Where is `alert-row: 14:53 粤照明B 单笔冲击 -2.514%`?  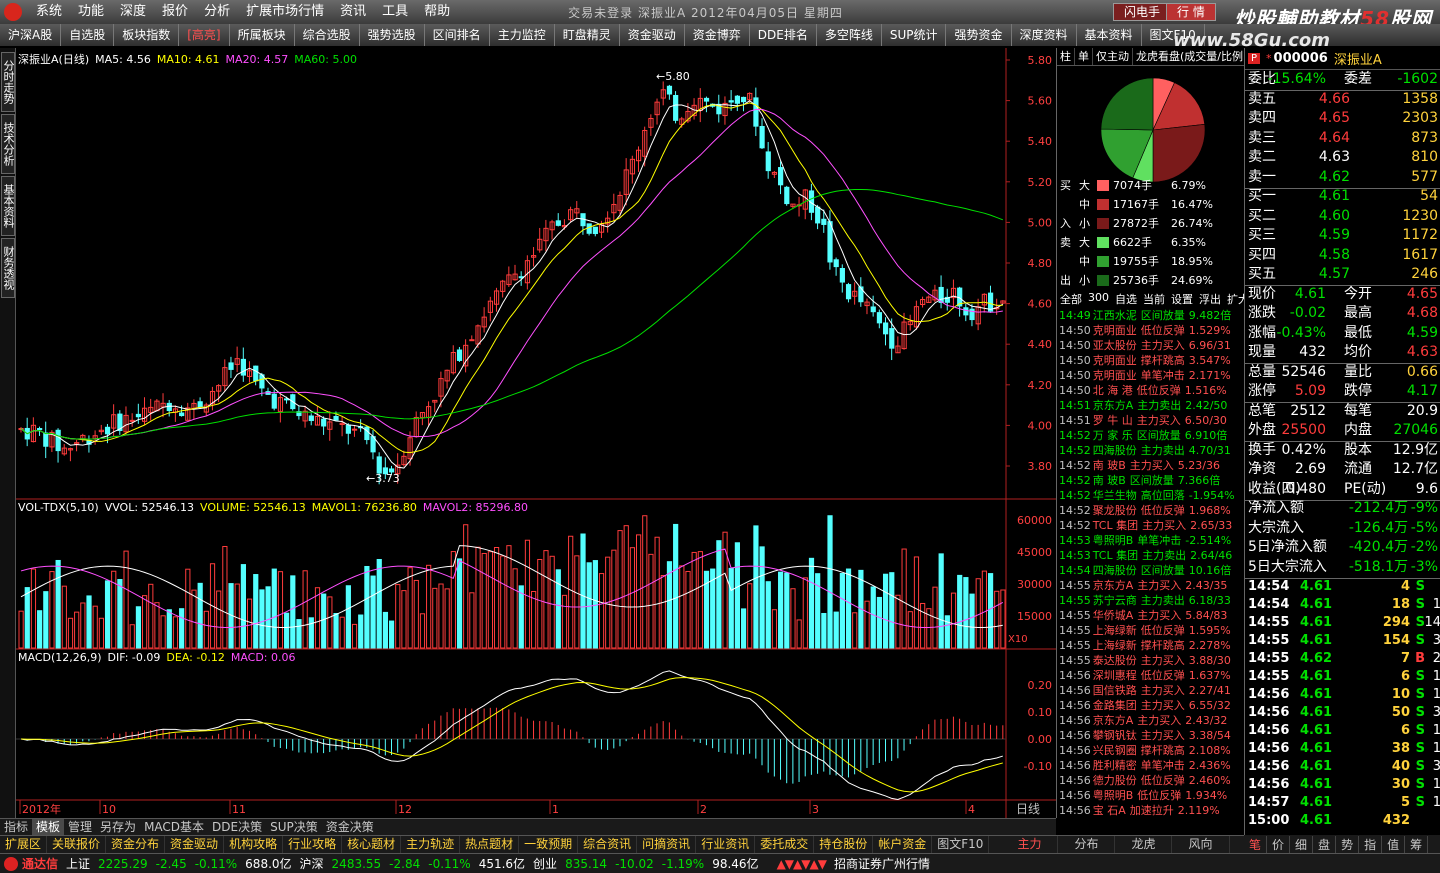 alert-row: 14:53 粤照明B 单笔冲击 -2.514% is located at coordinates (1152, 540).